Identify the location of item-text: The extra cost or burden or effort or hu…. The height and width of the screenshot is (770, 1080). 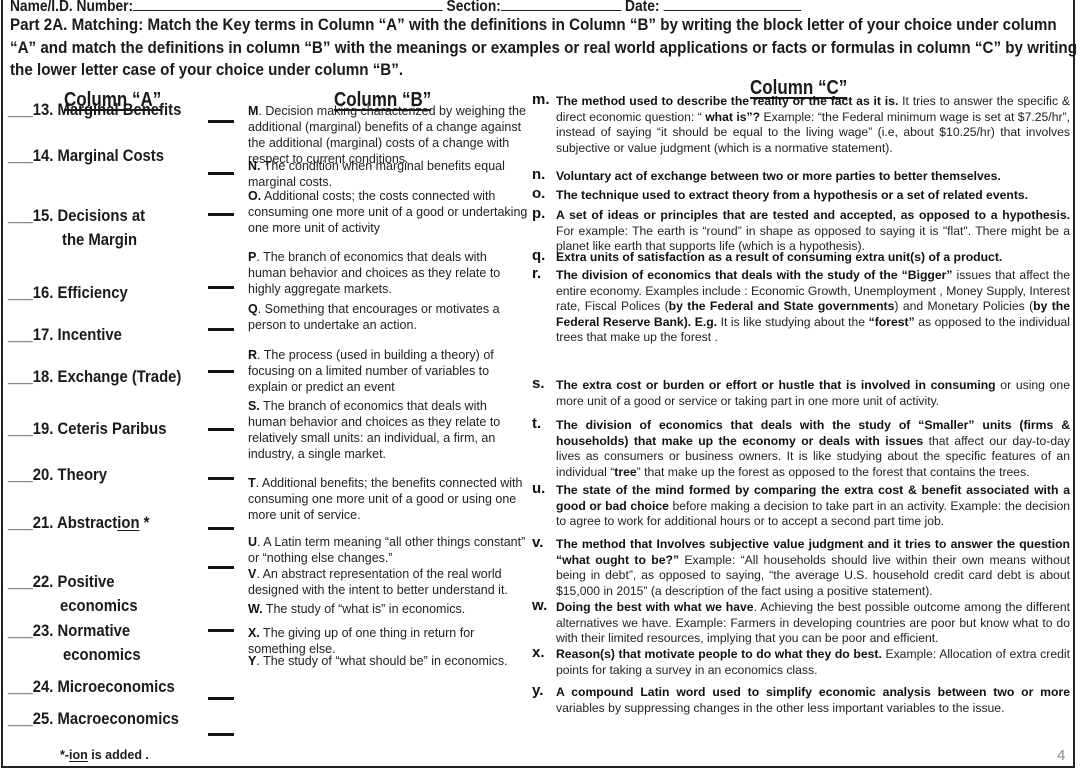
(813, 393).